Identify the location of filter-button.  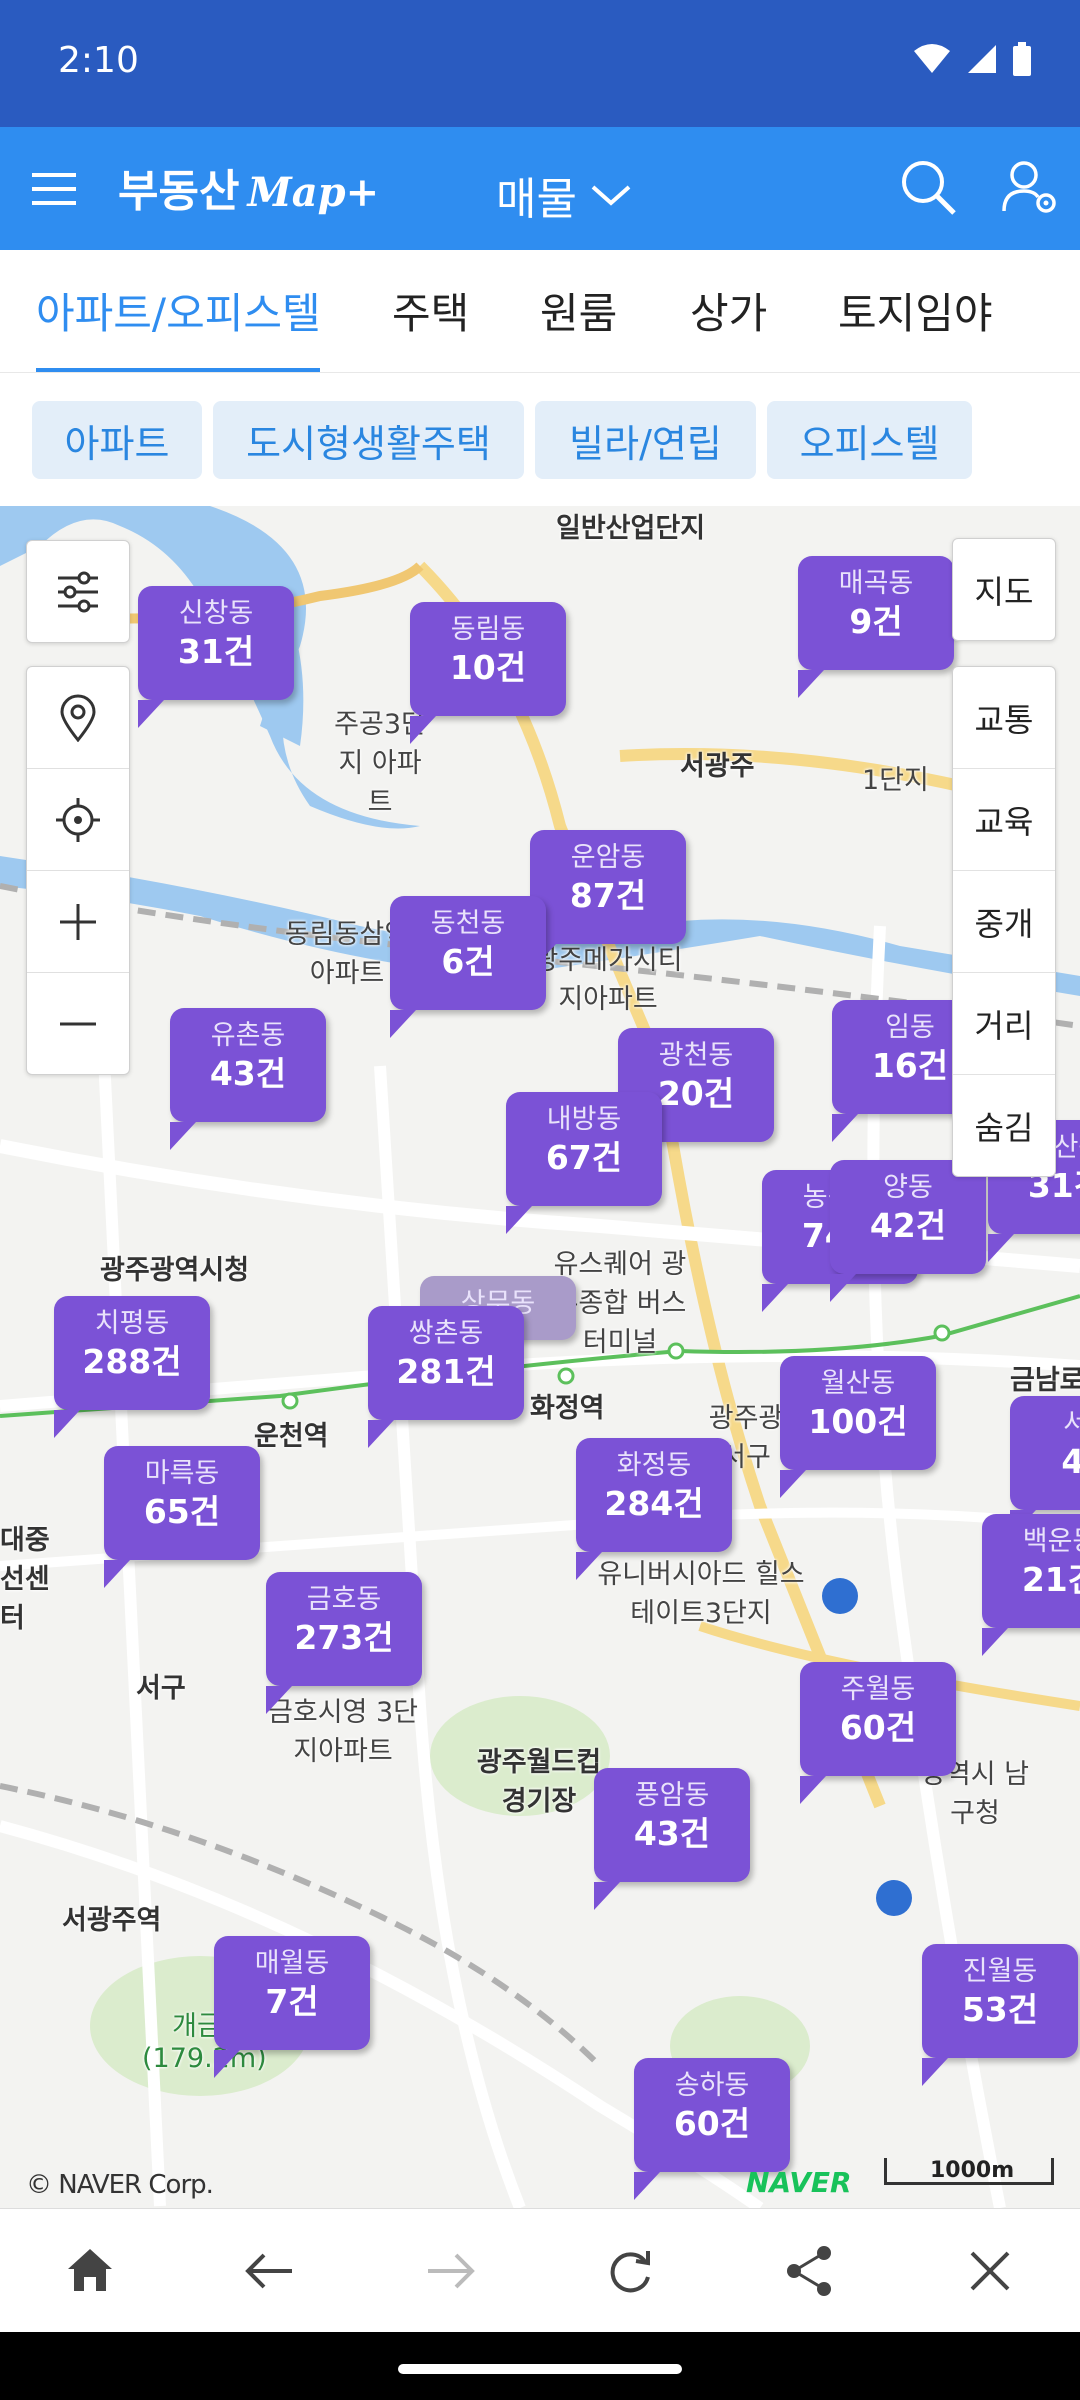
(78, 591).